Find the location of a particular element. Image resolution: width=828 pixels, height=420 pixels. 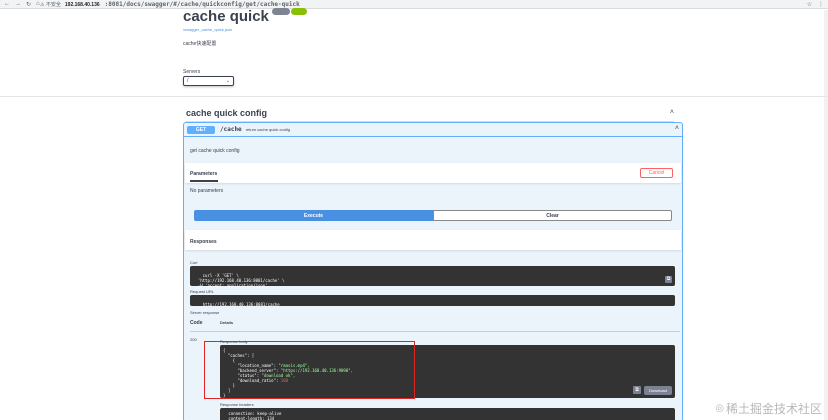

version-badge is located at coordinates (280, 11).